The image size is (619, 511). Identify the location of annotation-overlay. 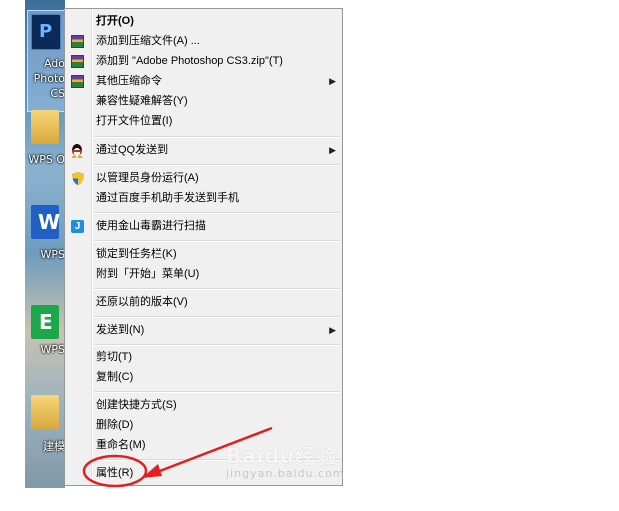
(177, 457).